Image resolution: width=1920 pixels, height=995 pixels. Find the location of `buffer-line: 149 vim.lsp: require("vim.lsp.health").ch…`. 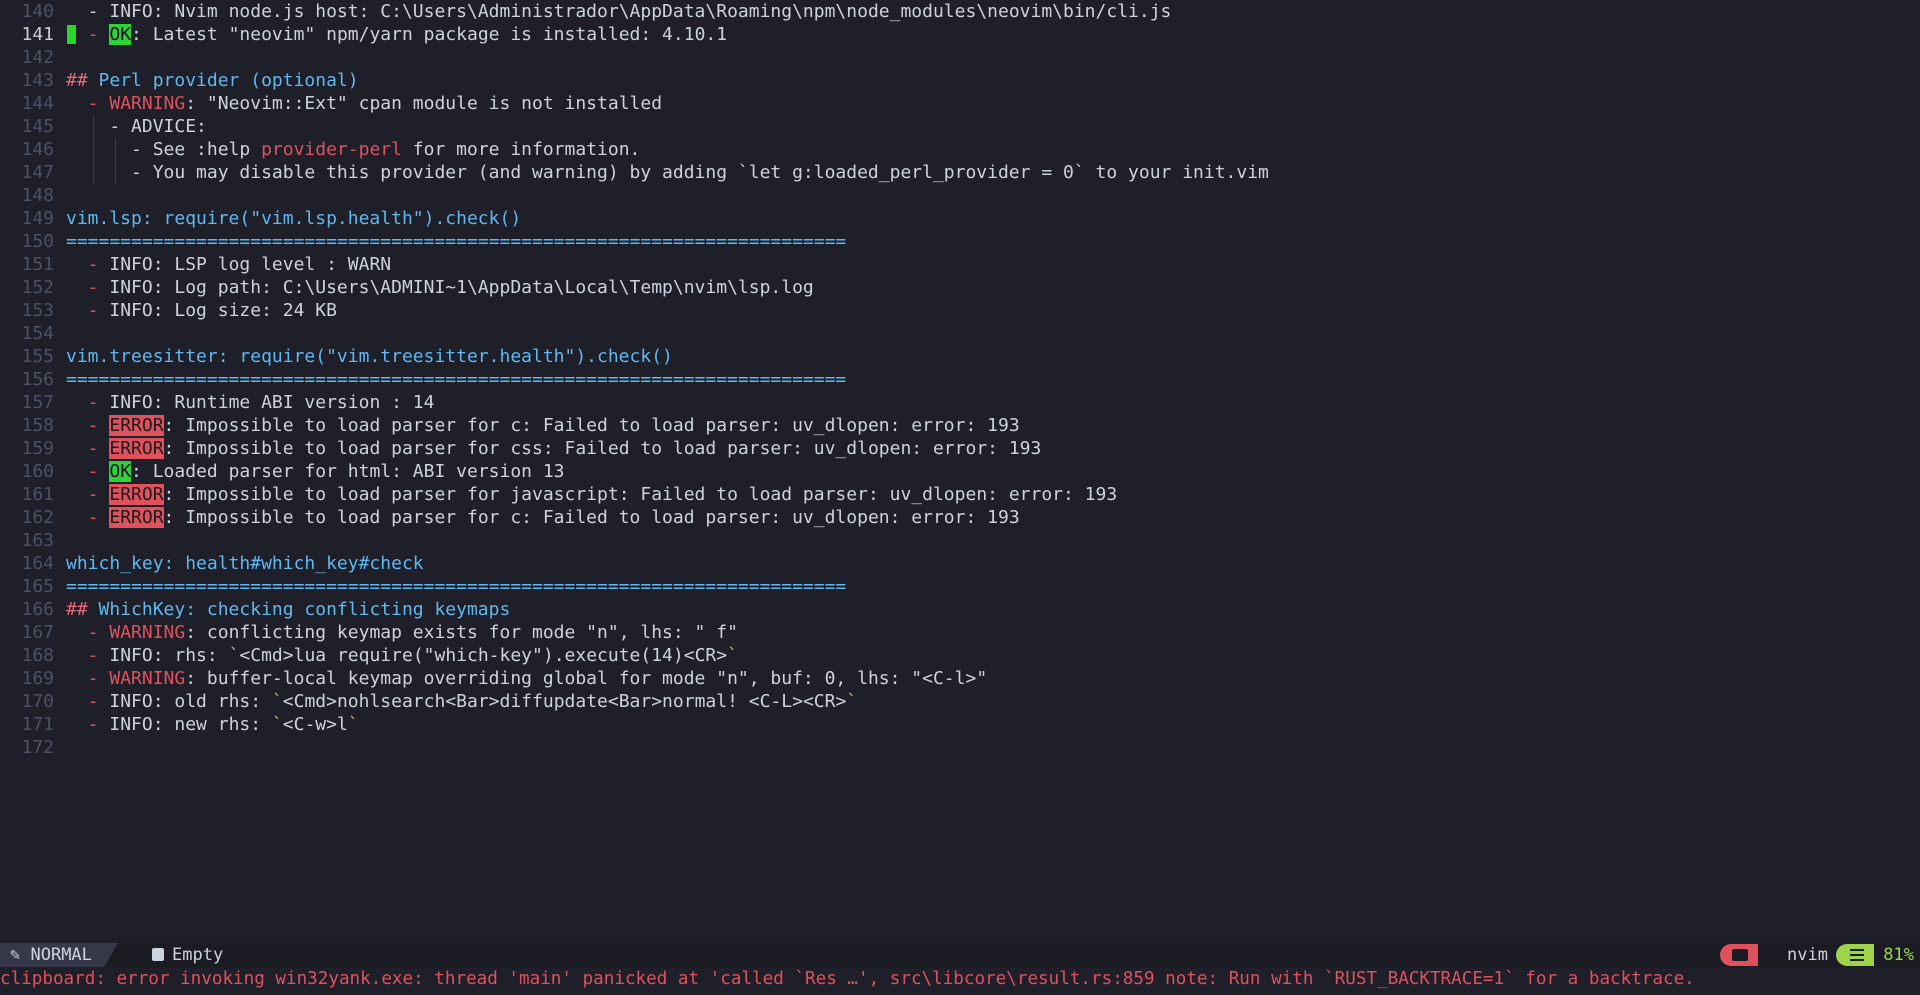

buffer-line: 149 vim.lsp: require("vim.lsp.health").ch… is located at coordinates (960, 218).